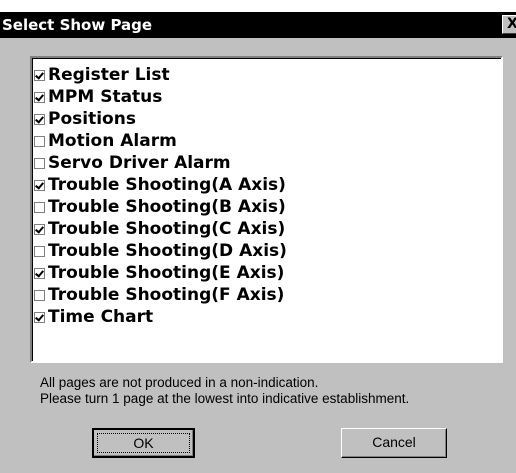  I want to click on close-button: X, so click(509, 24).